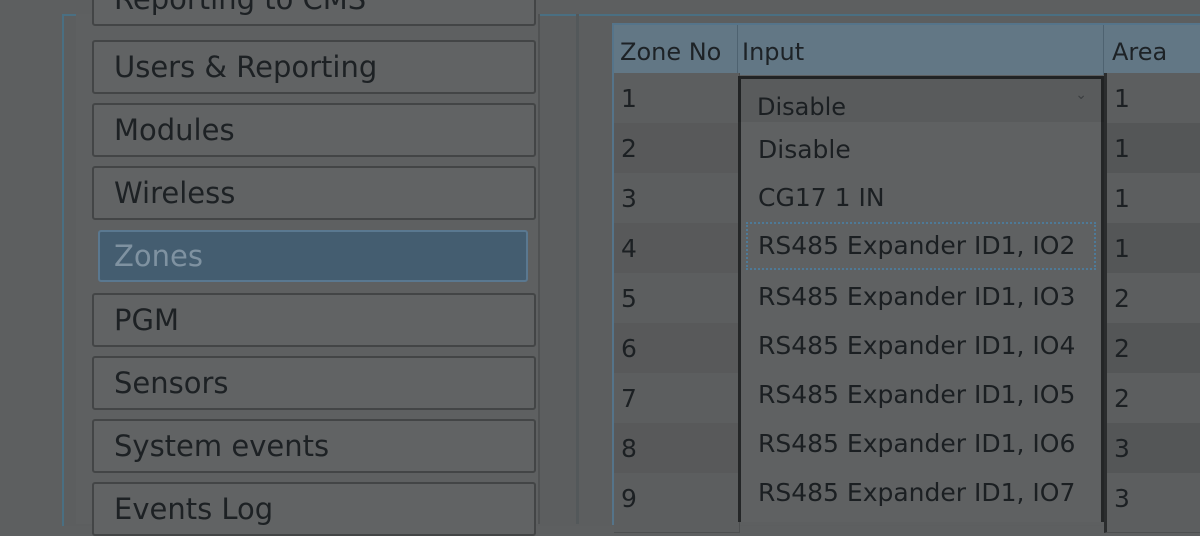 This screenshot has height=536, width=1200. What do you see at coordinates (313, 256) in the screenshot?
I see `nav-button-zones: Zones` at bounding box center [313, 256].